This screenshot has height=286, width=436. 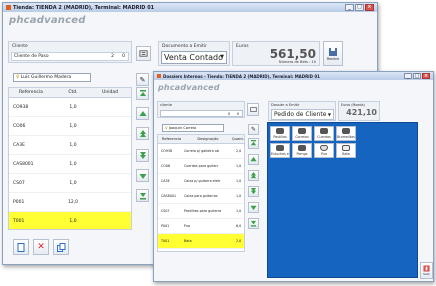 I want to click on pedal-icon, so click(x=302, y=148).